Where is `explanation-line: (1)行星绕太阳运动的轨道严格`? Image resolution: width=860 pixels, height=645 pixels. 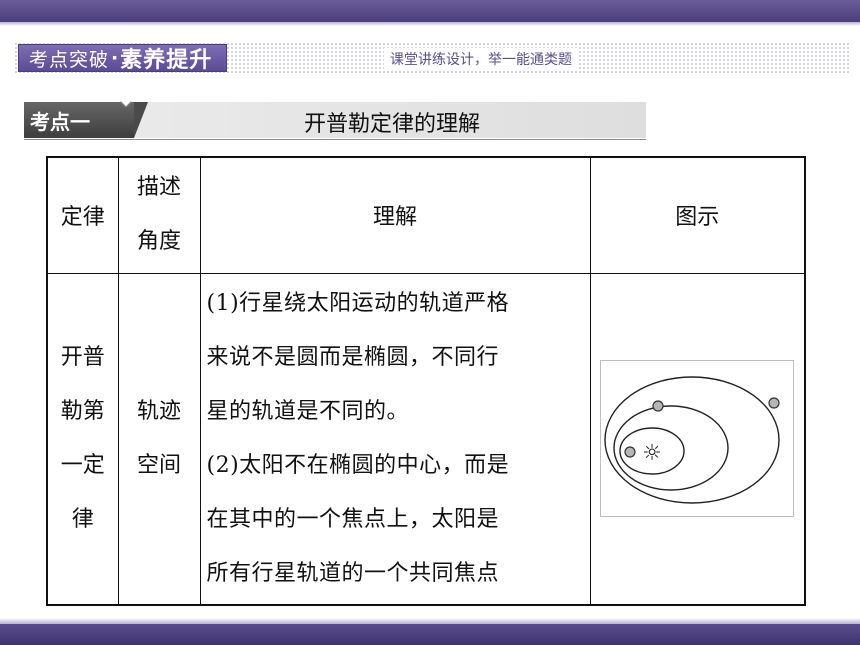
explanation-line: (1)行星绕太阳运动的轨道严格 is located at coordinates (358, 303).